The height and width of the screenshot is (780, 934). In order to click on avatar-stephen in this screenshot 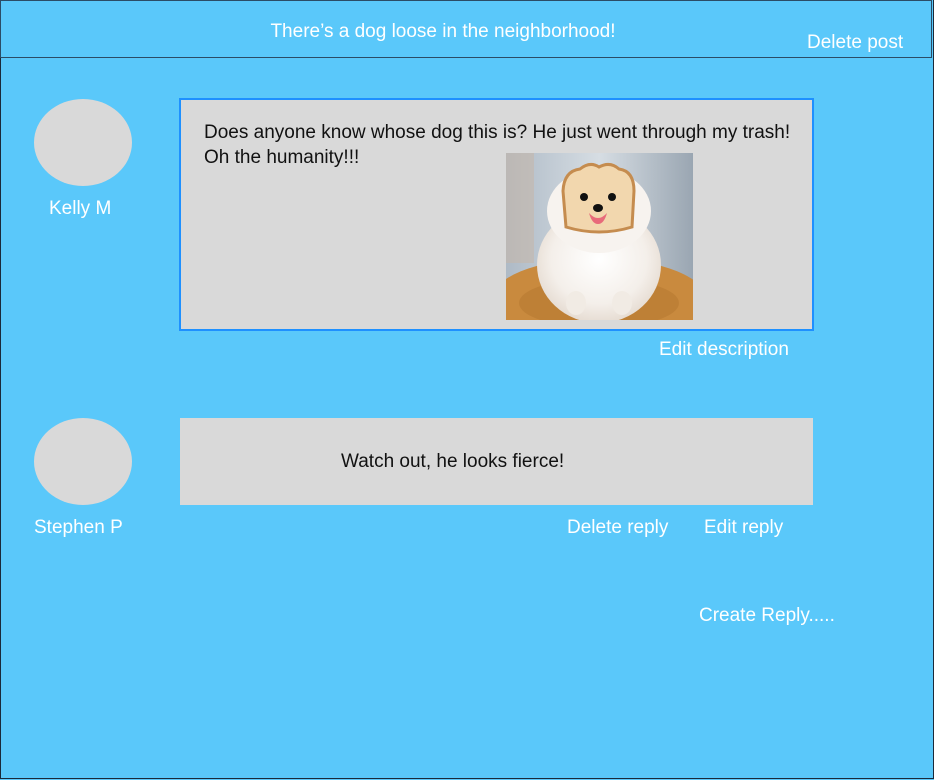, I will do `click(83, 461)`.